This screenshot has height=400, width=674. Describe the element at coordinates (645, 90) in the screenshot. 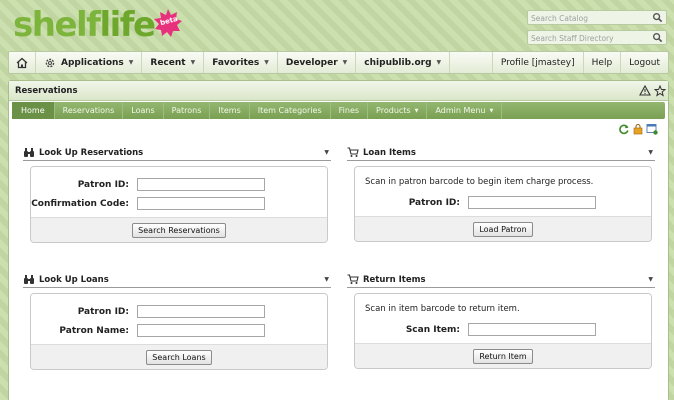

I see `warning-icon` at that location.